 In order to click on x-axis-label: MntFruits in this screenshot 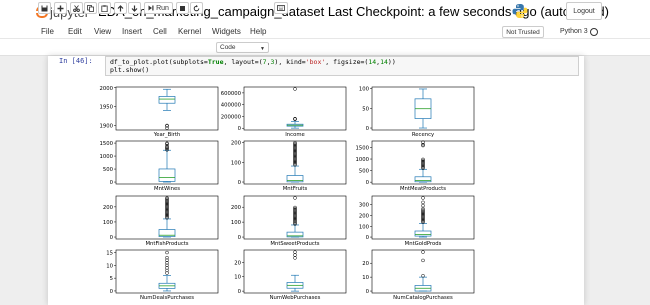, I will do `click(295, 189)`.